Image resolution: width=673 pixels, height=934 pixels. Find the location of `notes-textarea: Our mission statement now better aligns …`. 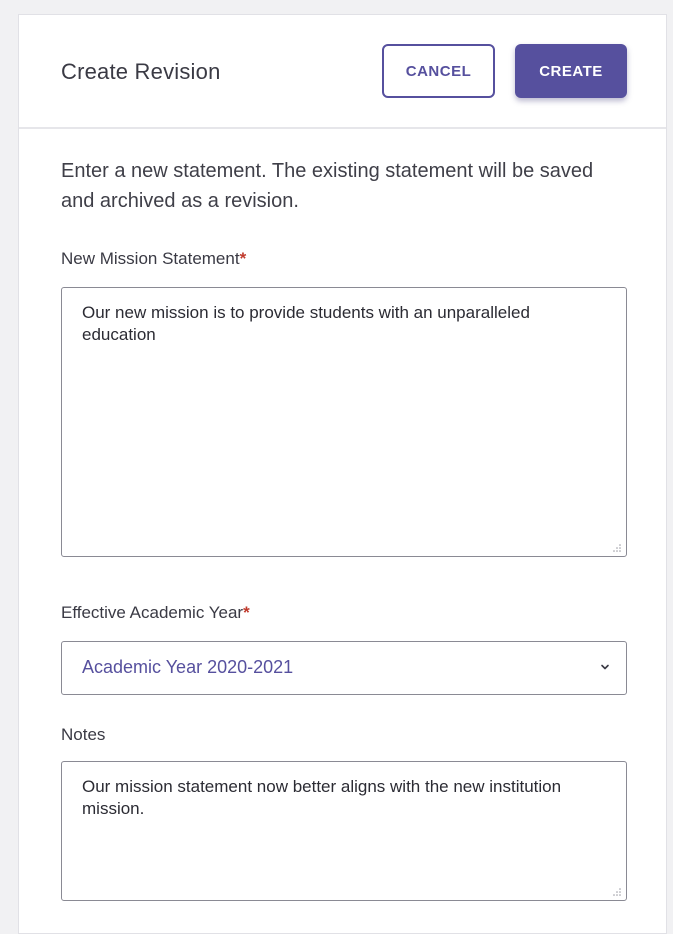

notes-textarea: Our mission statement now better aligns … is located at coordinates (344, 831).